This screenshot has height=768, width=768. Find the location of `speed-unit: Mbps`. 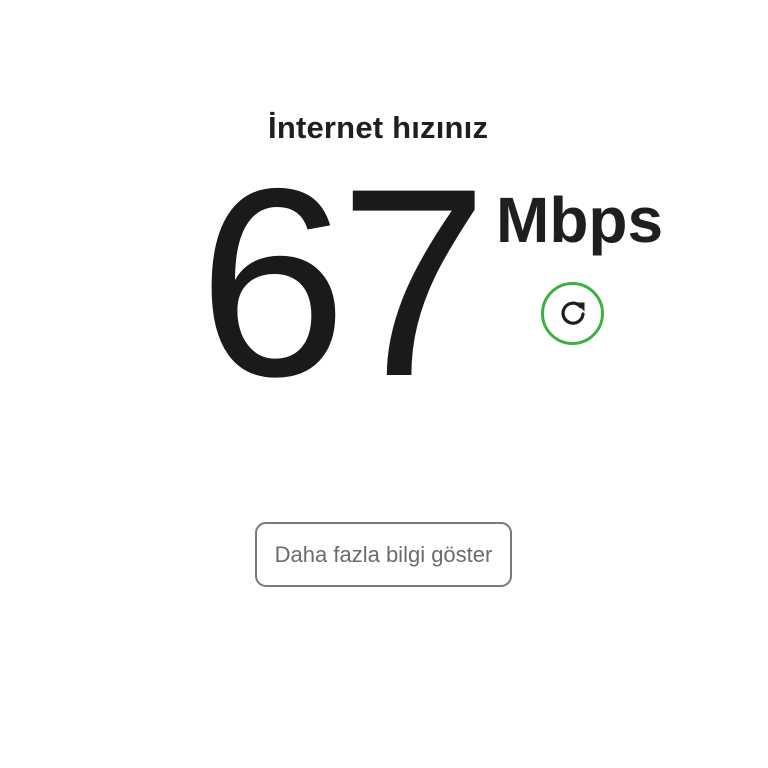

speed-unit: Mbps is located at coordinates (580, 220).